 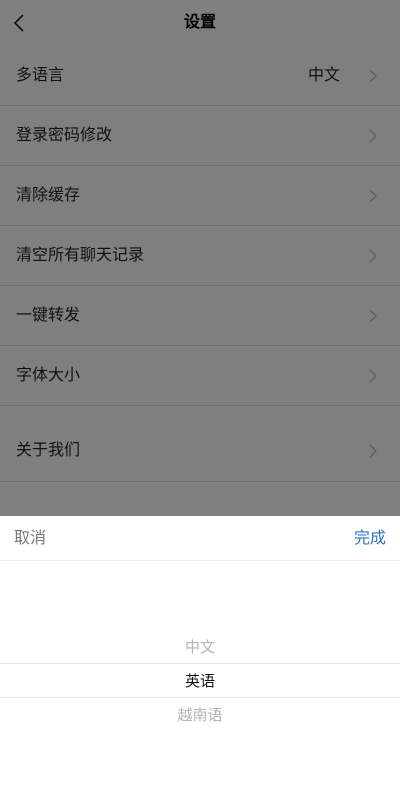 What do you see at coordinates (200, 316) in the screenshot?
I see `settings-item-forward: 一键转发` at bounding box center [200, 316].